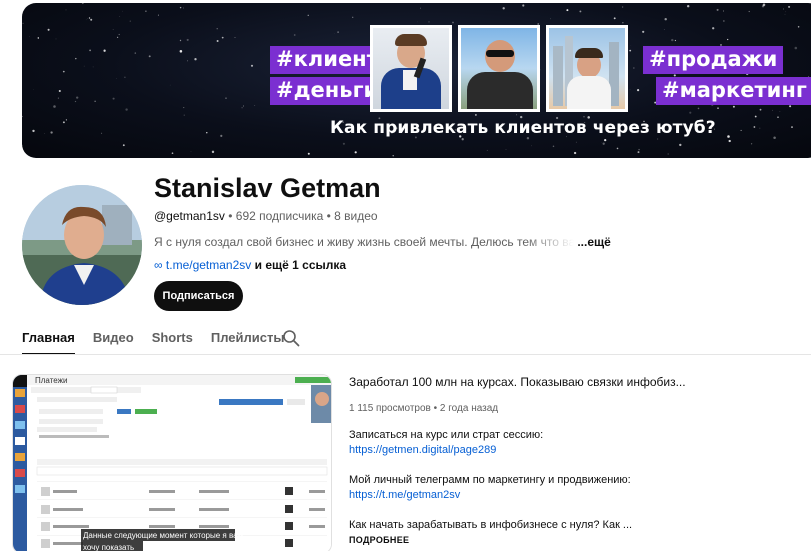 Image resolution: width=811 pixels, height=551 pixels. I want to click on tab-shorts: Shorts, so click(172, 340).